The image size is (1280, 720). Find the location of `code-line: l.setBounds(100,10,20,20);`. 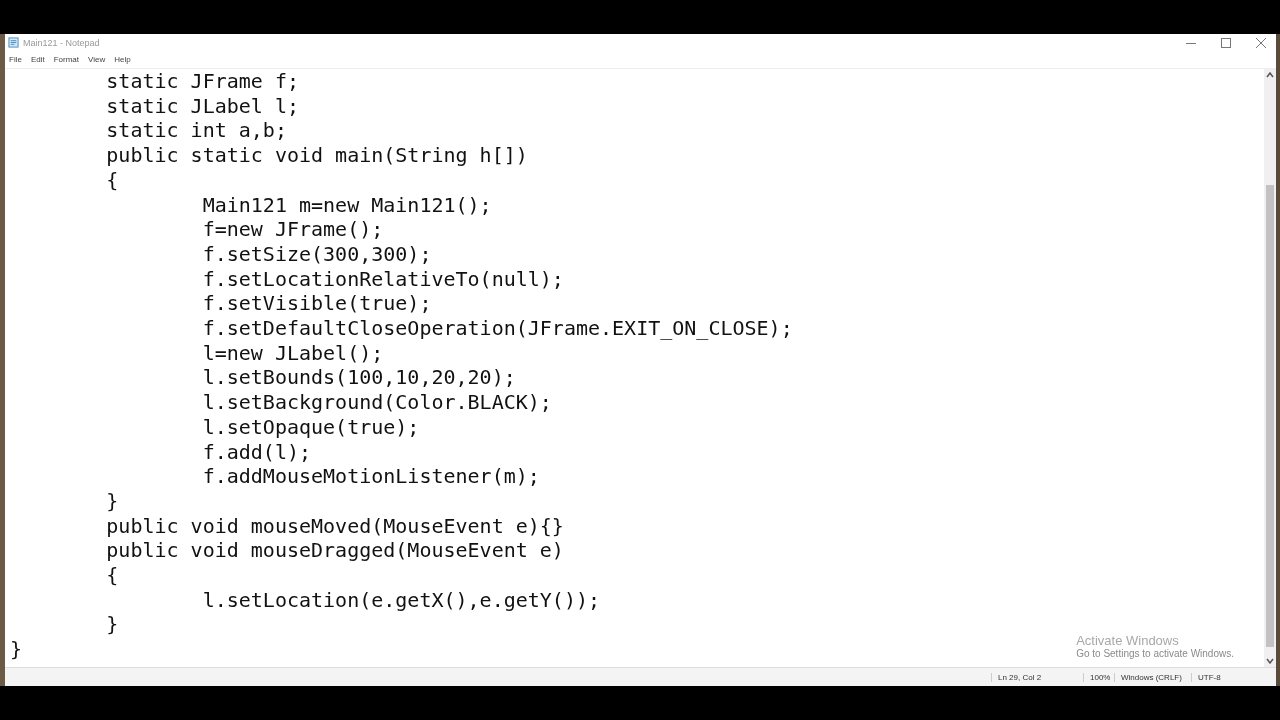

code-line: l.setBounds(100,10,20,20); is located at coordinates (358, 378).